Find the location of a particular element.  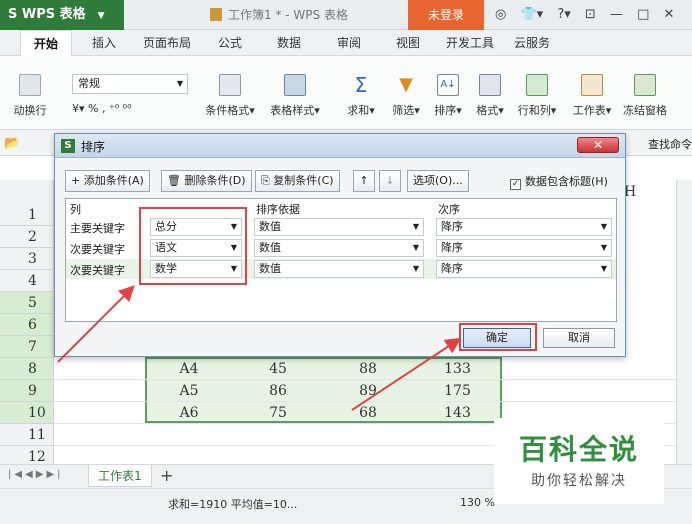

arrow-to-keywords is located at coordinates (96, 324).